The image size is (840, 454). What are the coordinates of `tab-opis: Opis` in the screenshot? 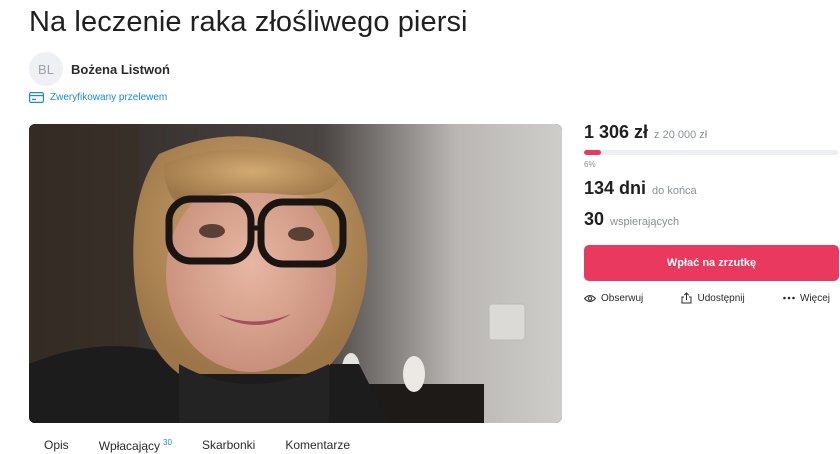 It's located at (56, 445).